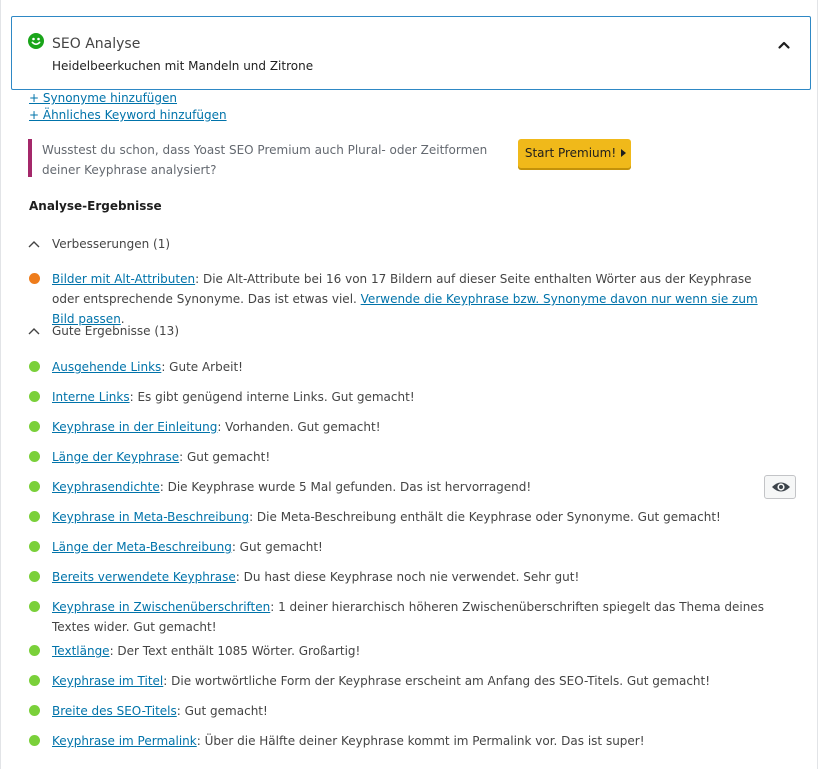 This screenshot has width=820, height=771. I want to click on result-item: Breite des SEO-Titels: Gut gemacht!, so click(399, 711).